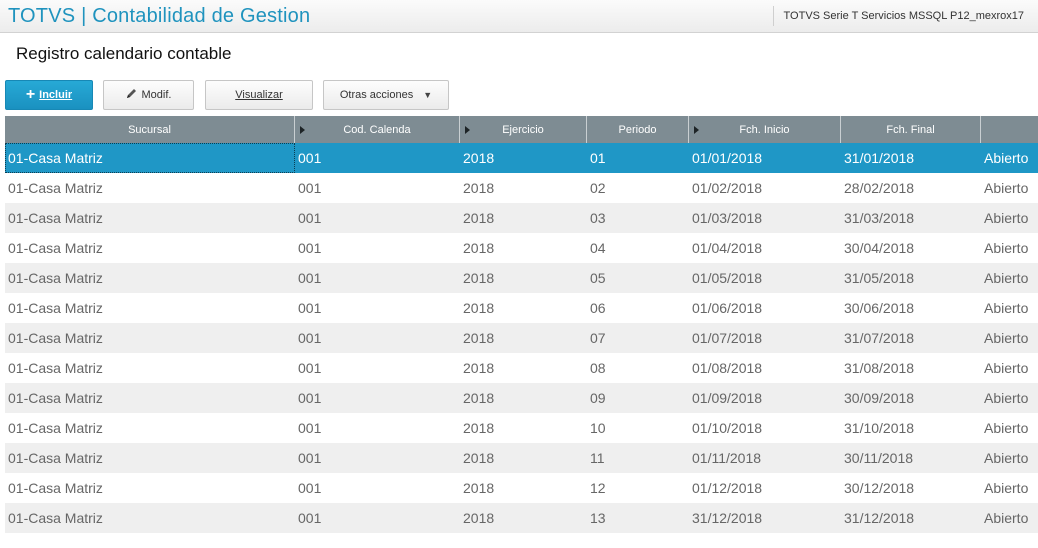  Describe the element at coordinates (727, 488) in the screenshot. I see `cell-fch-inicio: 01/12/2018` at that location.